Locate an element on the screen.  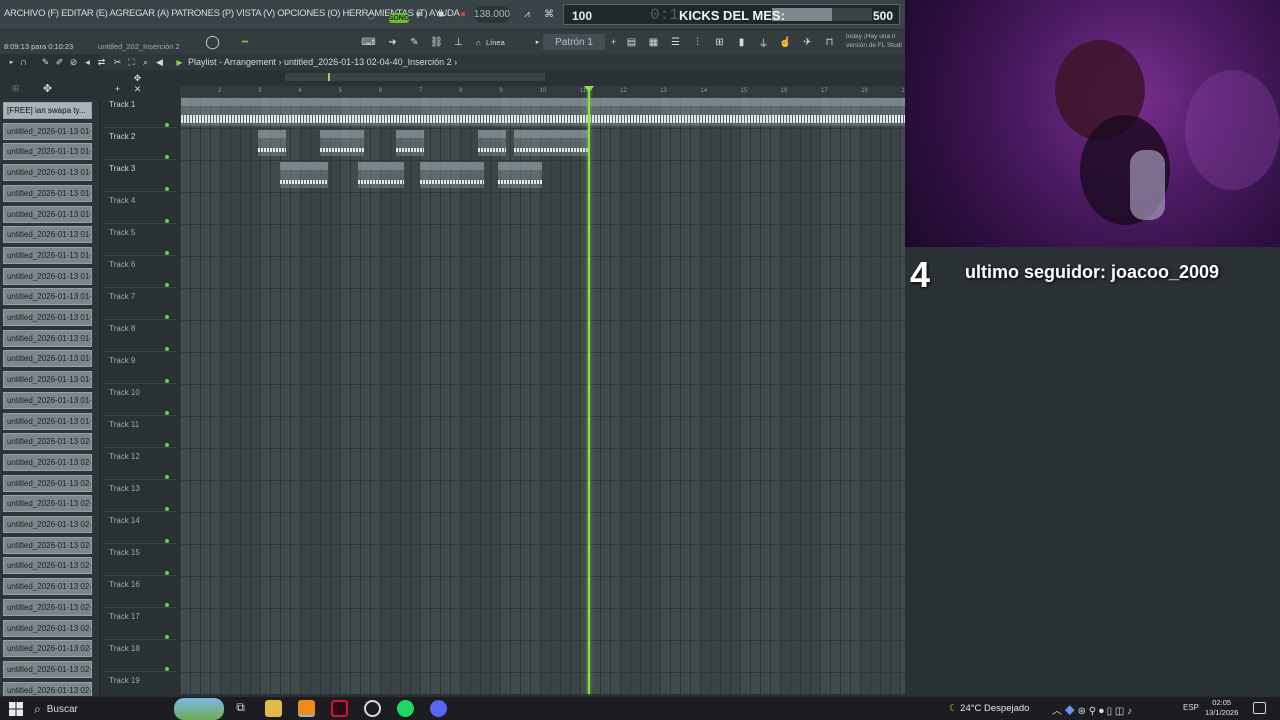
language-indicator: ESP is located at coordinates (1191, 707).